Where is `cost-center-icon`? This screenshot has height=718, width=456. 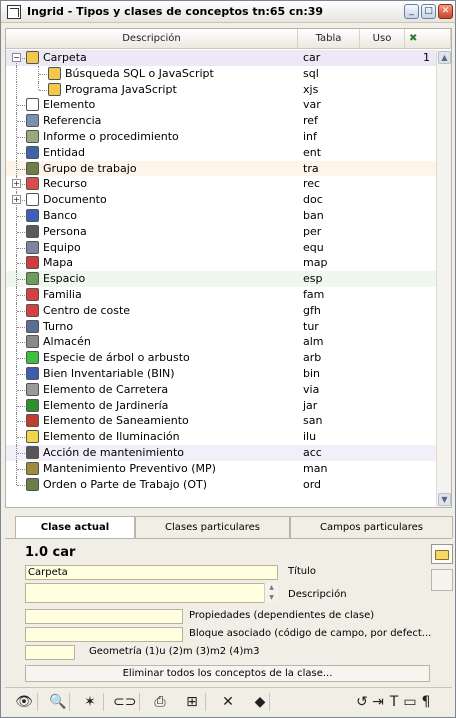
cost-center-icon is located at coordinates (32, 310).